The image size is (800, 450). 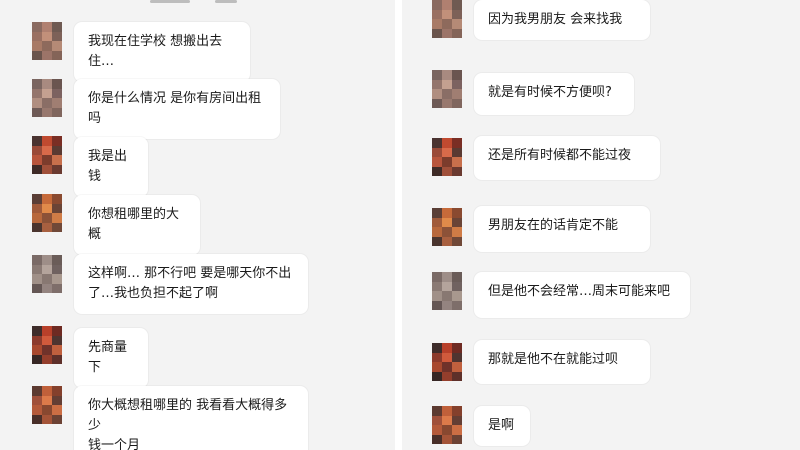 What do you see at coordinates (191, 284) in the screenshot?
I see `message-bubble: 这样啊… 那不行吧 要是哪天你不出 了…我也负担不起了啊` at bounding box center [191, 284].